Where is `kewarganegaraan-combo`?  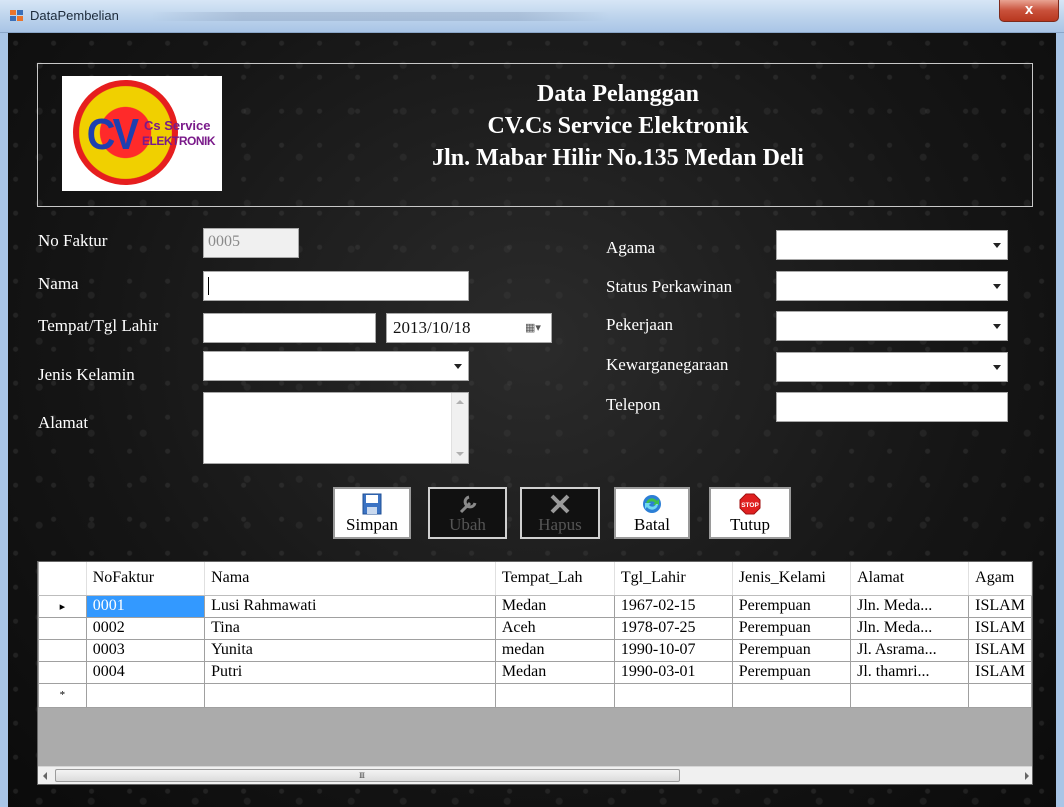
kewarganegaraan-combo is located at coordinates (892, 367).